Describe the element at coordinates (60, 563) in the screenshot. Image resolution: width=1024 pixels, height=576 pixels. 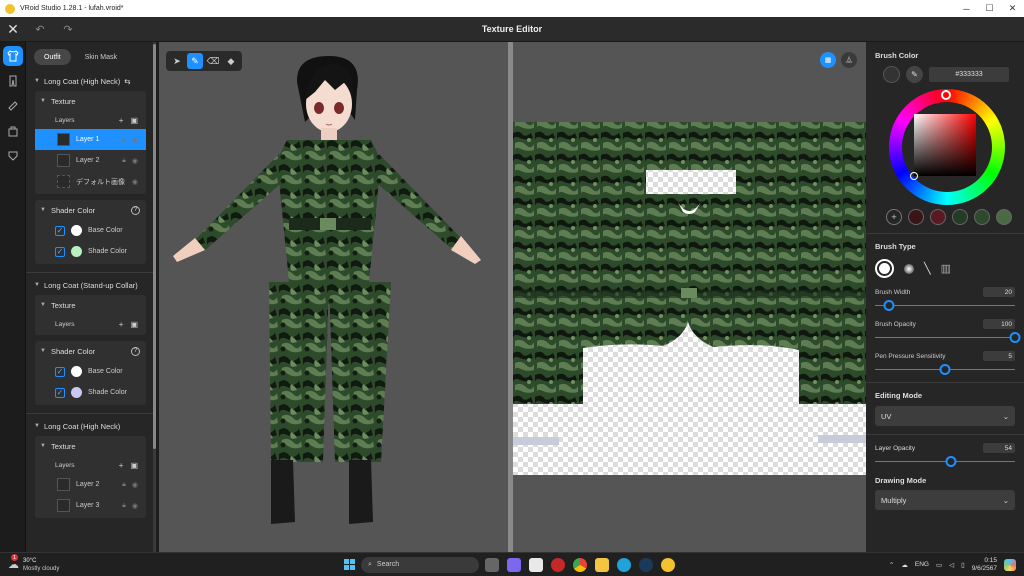
I see `weather-widget: ☁ 1 30°C Mostly cloudy` at that location.